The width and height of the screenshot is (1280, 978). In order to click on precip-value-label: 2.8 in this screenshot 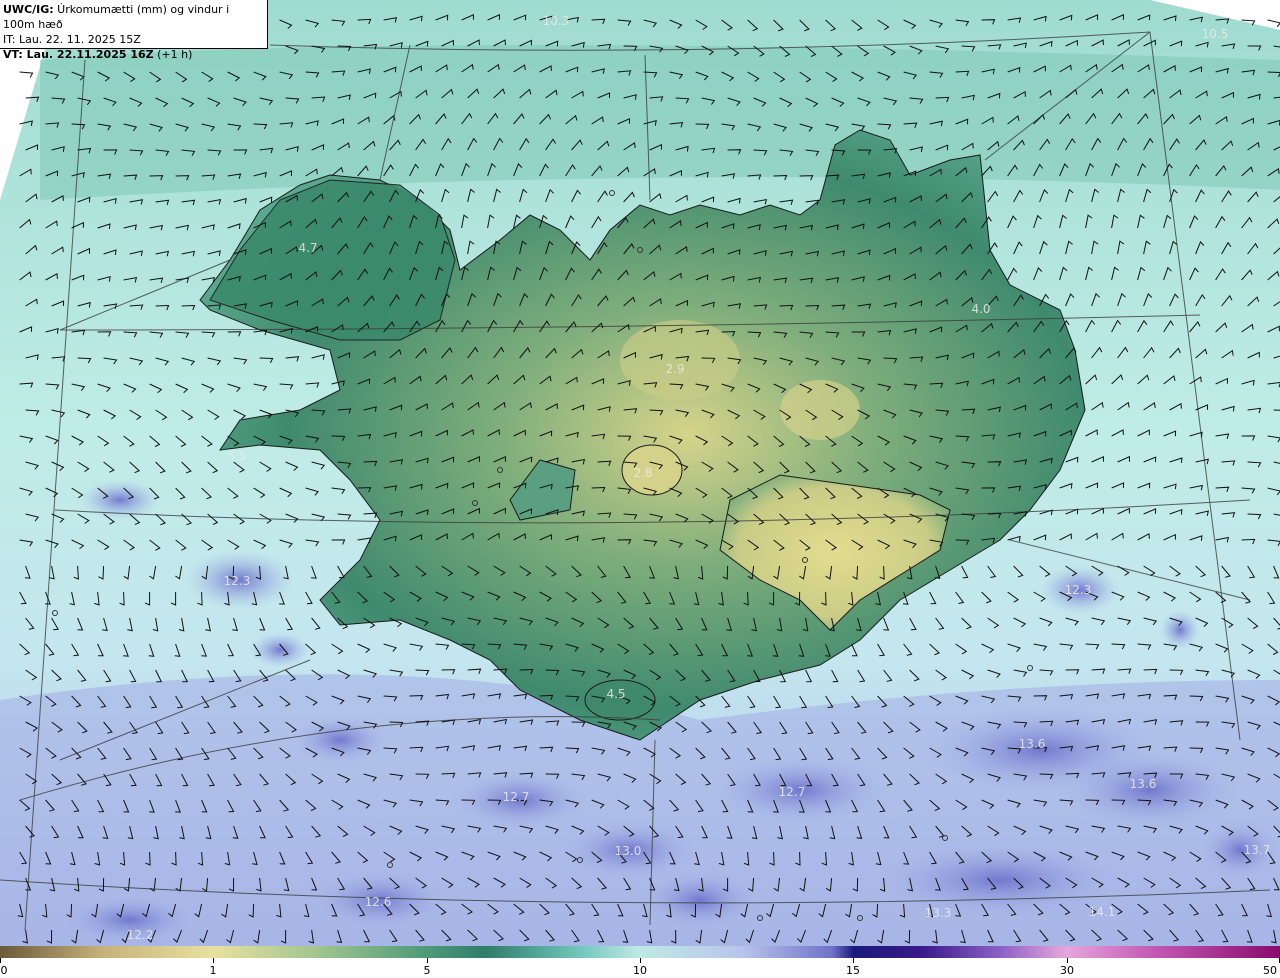, I will do `click(642, 473)`.